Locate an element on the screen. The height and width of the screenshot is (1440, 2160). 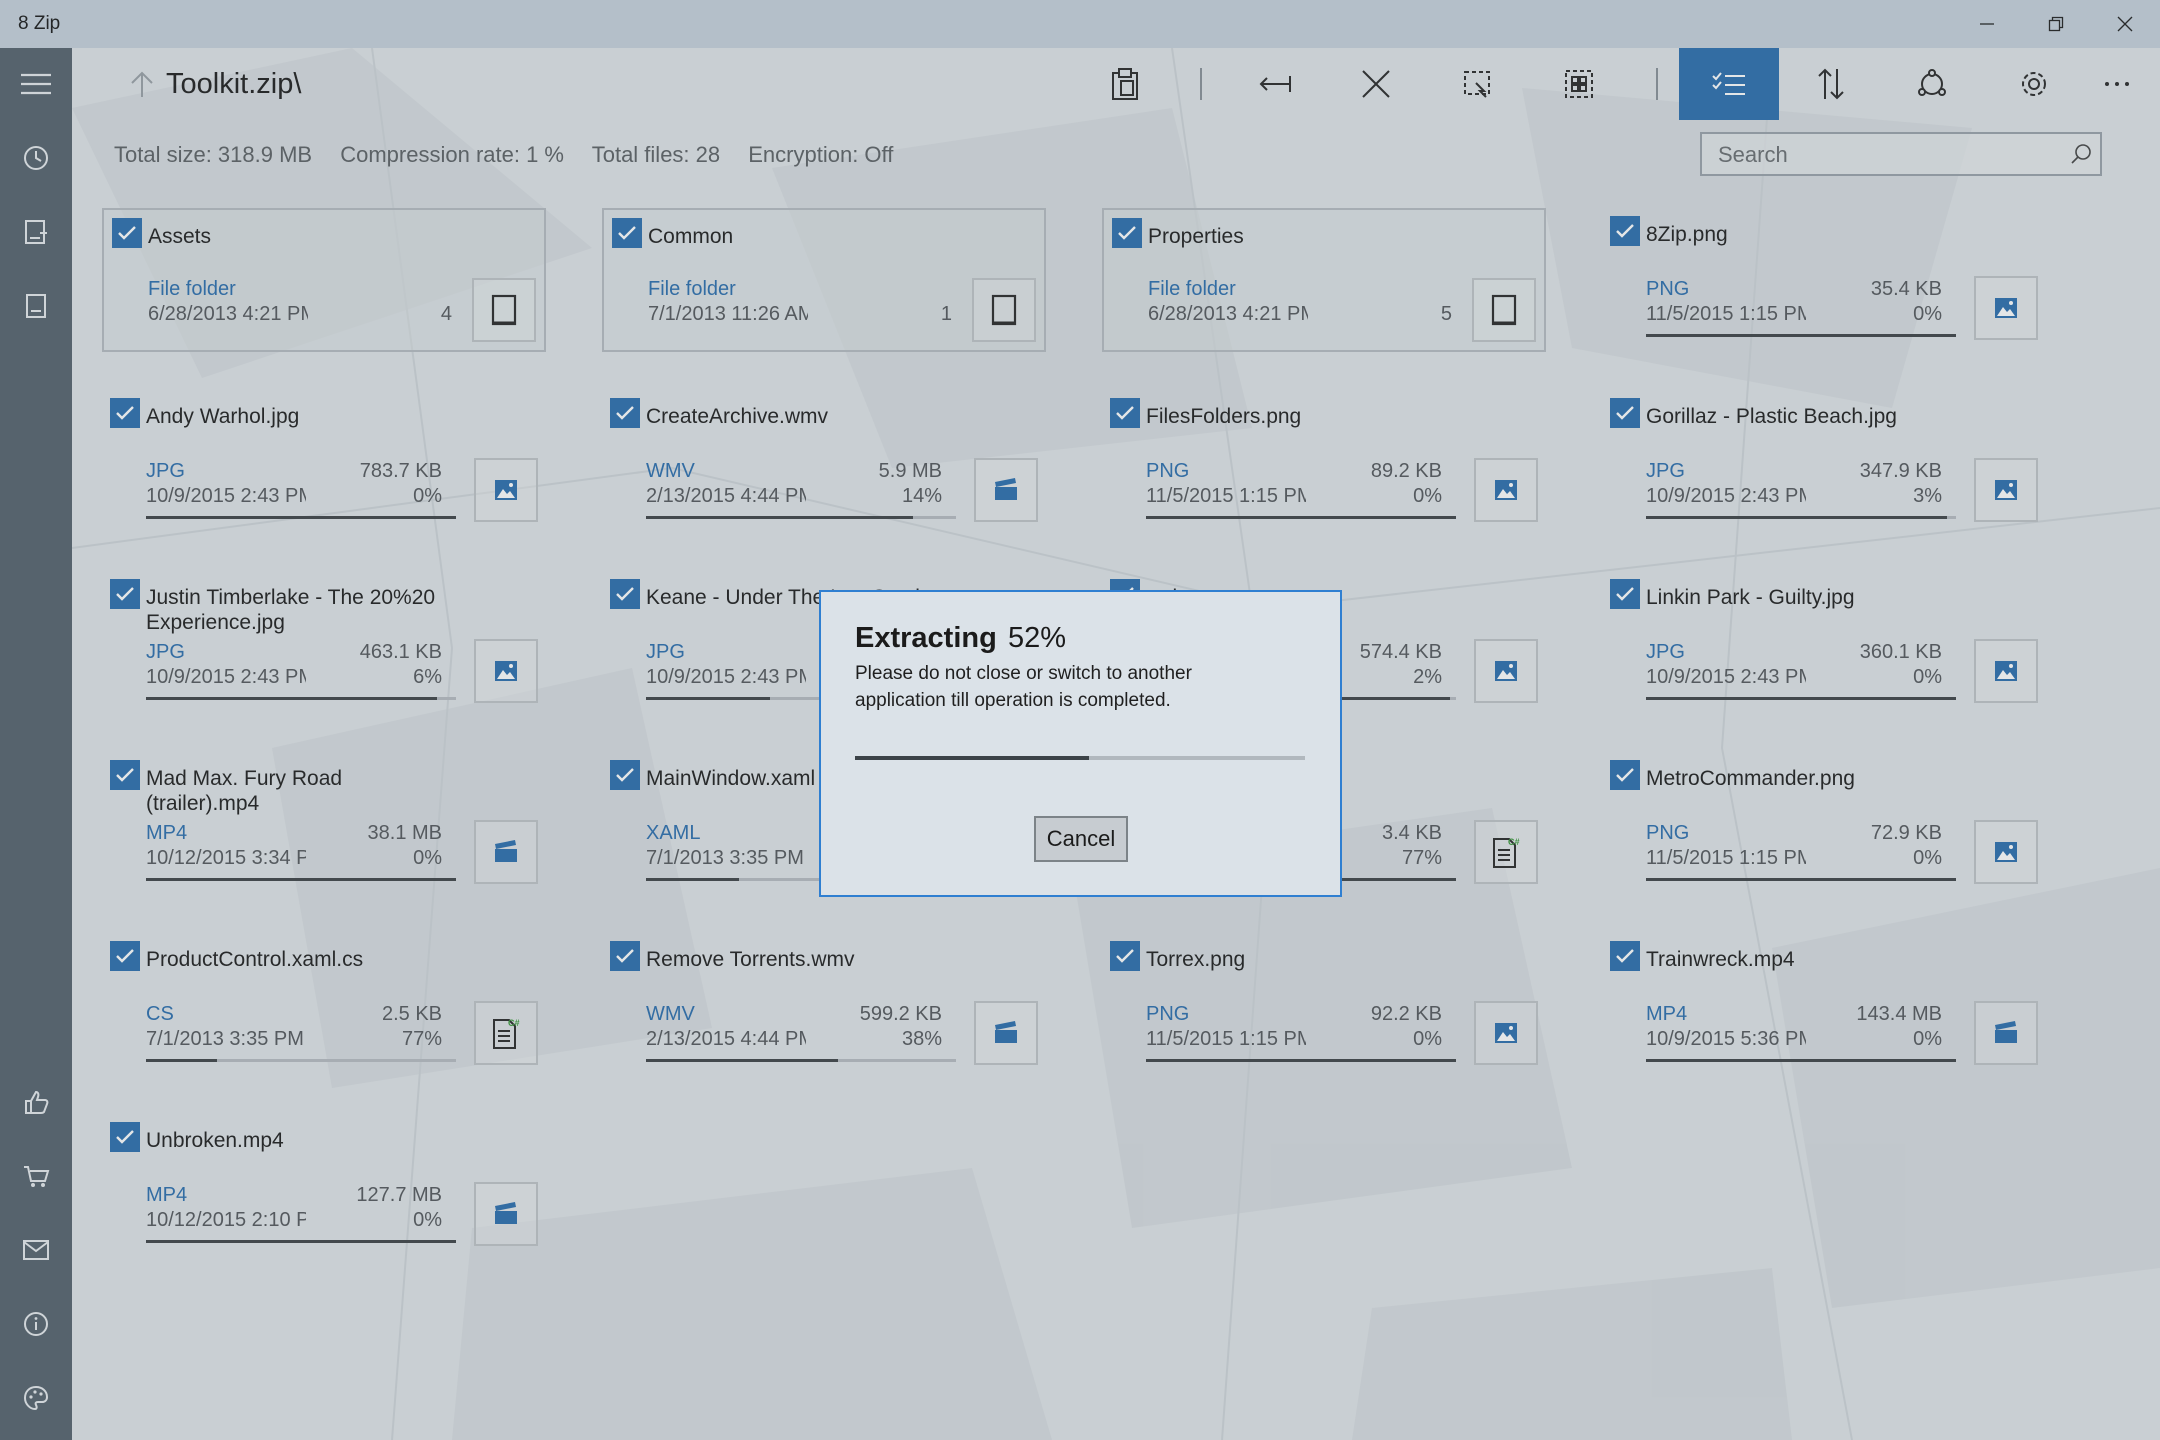
dialog-title: Extracting is located at coordinates (926, 638).